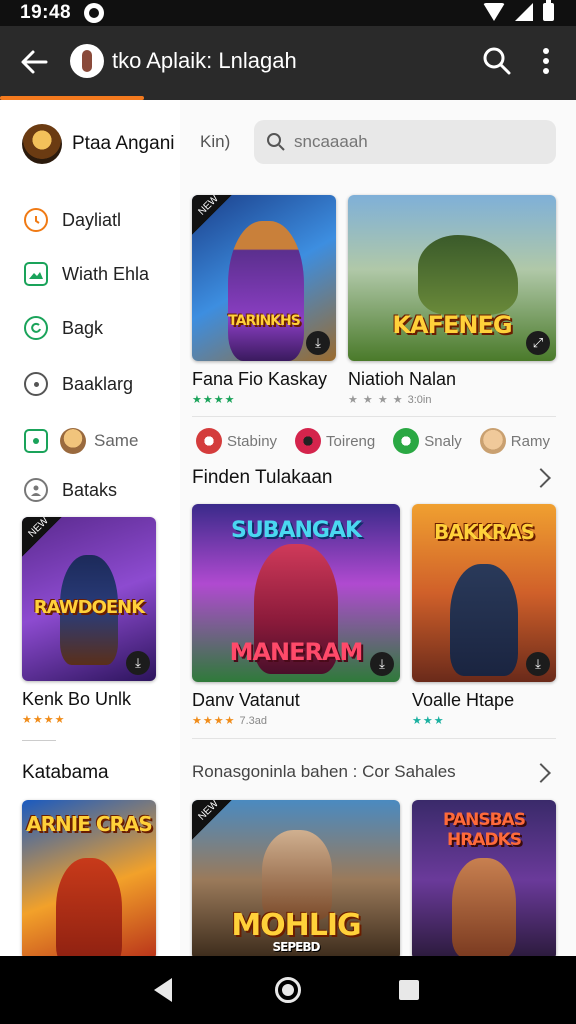  What do you see at coordinates (36, 220) in the screenshot?
I see `clock-icon` at bounding box center [36, 220].